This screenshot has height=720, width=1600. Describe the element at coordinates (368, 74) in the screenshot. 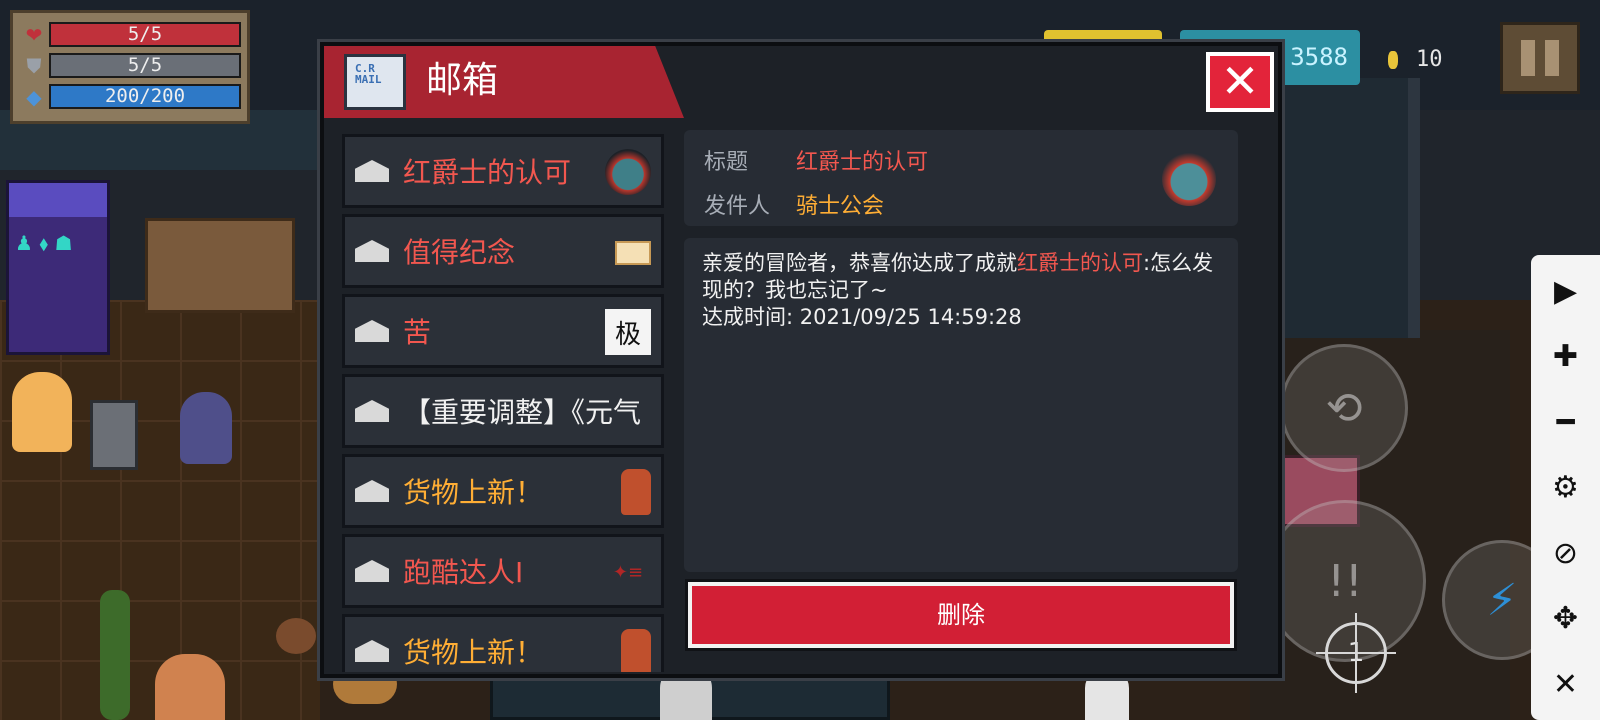

I see `envelope-label: C.R MAIL` at that location.